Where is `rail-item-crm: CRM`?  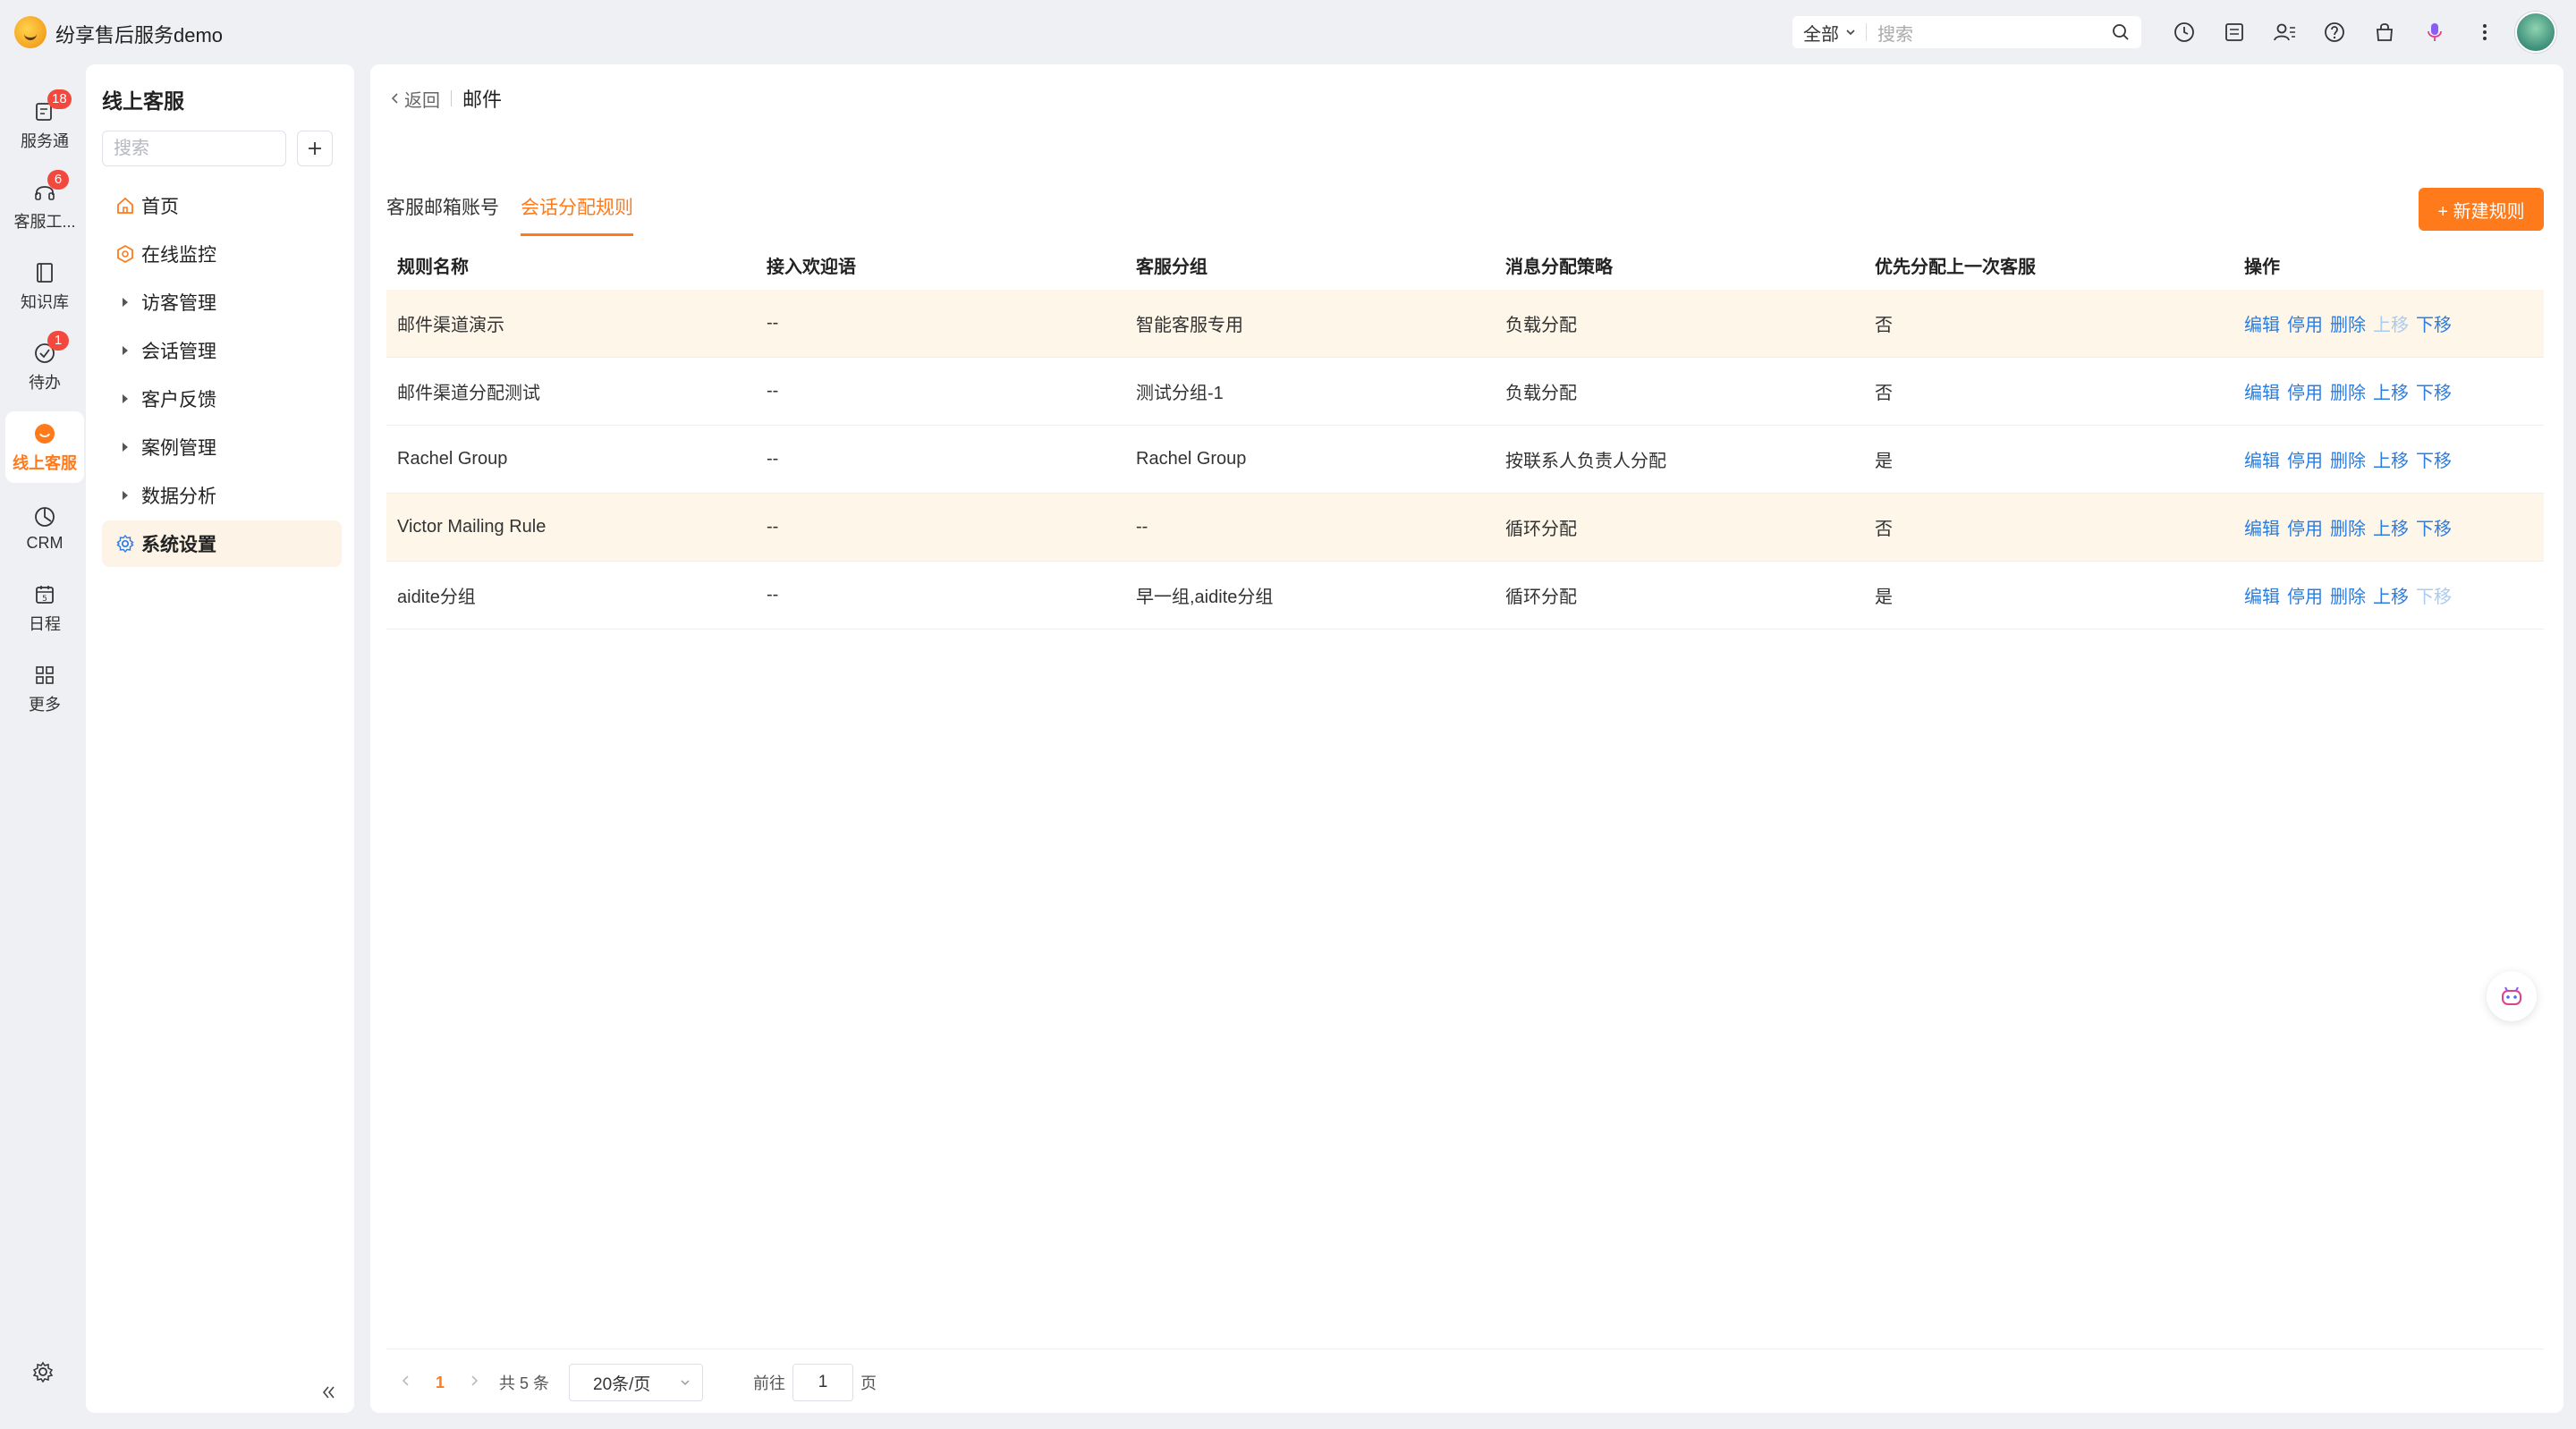 rail-item-crm: CRM is located at coordinates (44, 527).